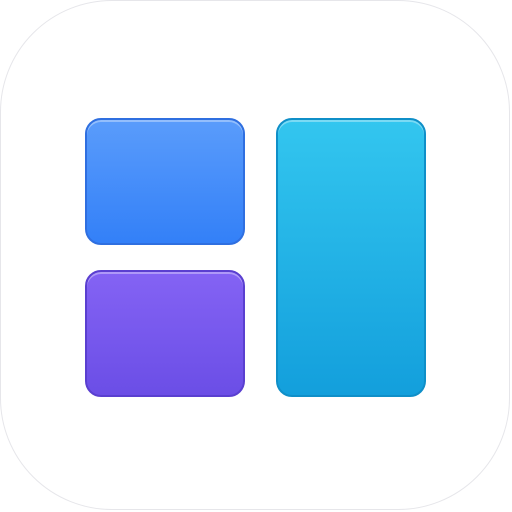 The height and width of the screenshot is (512, 512). What do you see at coordinates (165, 181) in the screenshot?
I see `layout-tile-top-left` at bounding box center [165, 181].